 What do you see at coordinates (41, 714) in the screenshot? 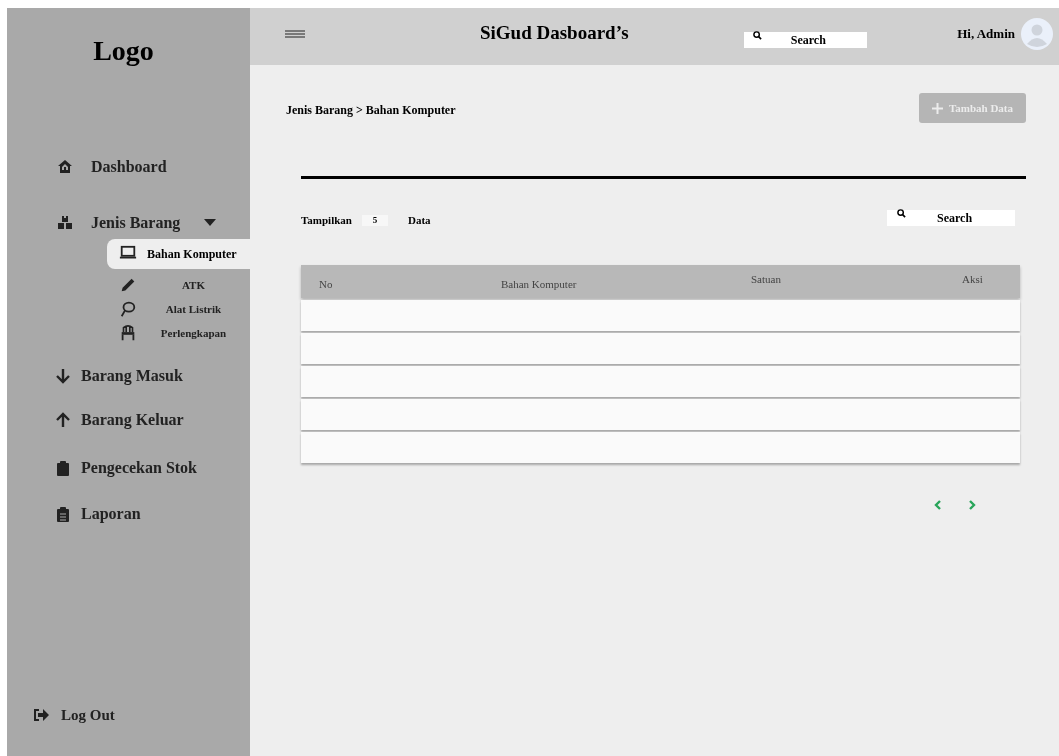
I see `logout-icon` at bounding box center [41, 714].